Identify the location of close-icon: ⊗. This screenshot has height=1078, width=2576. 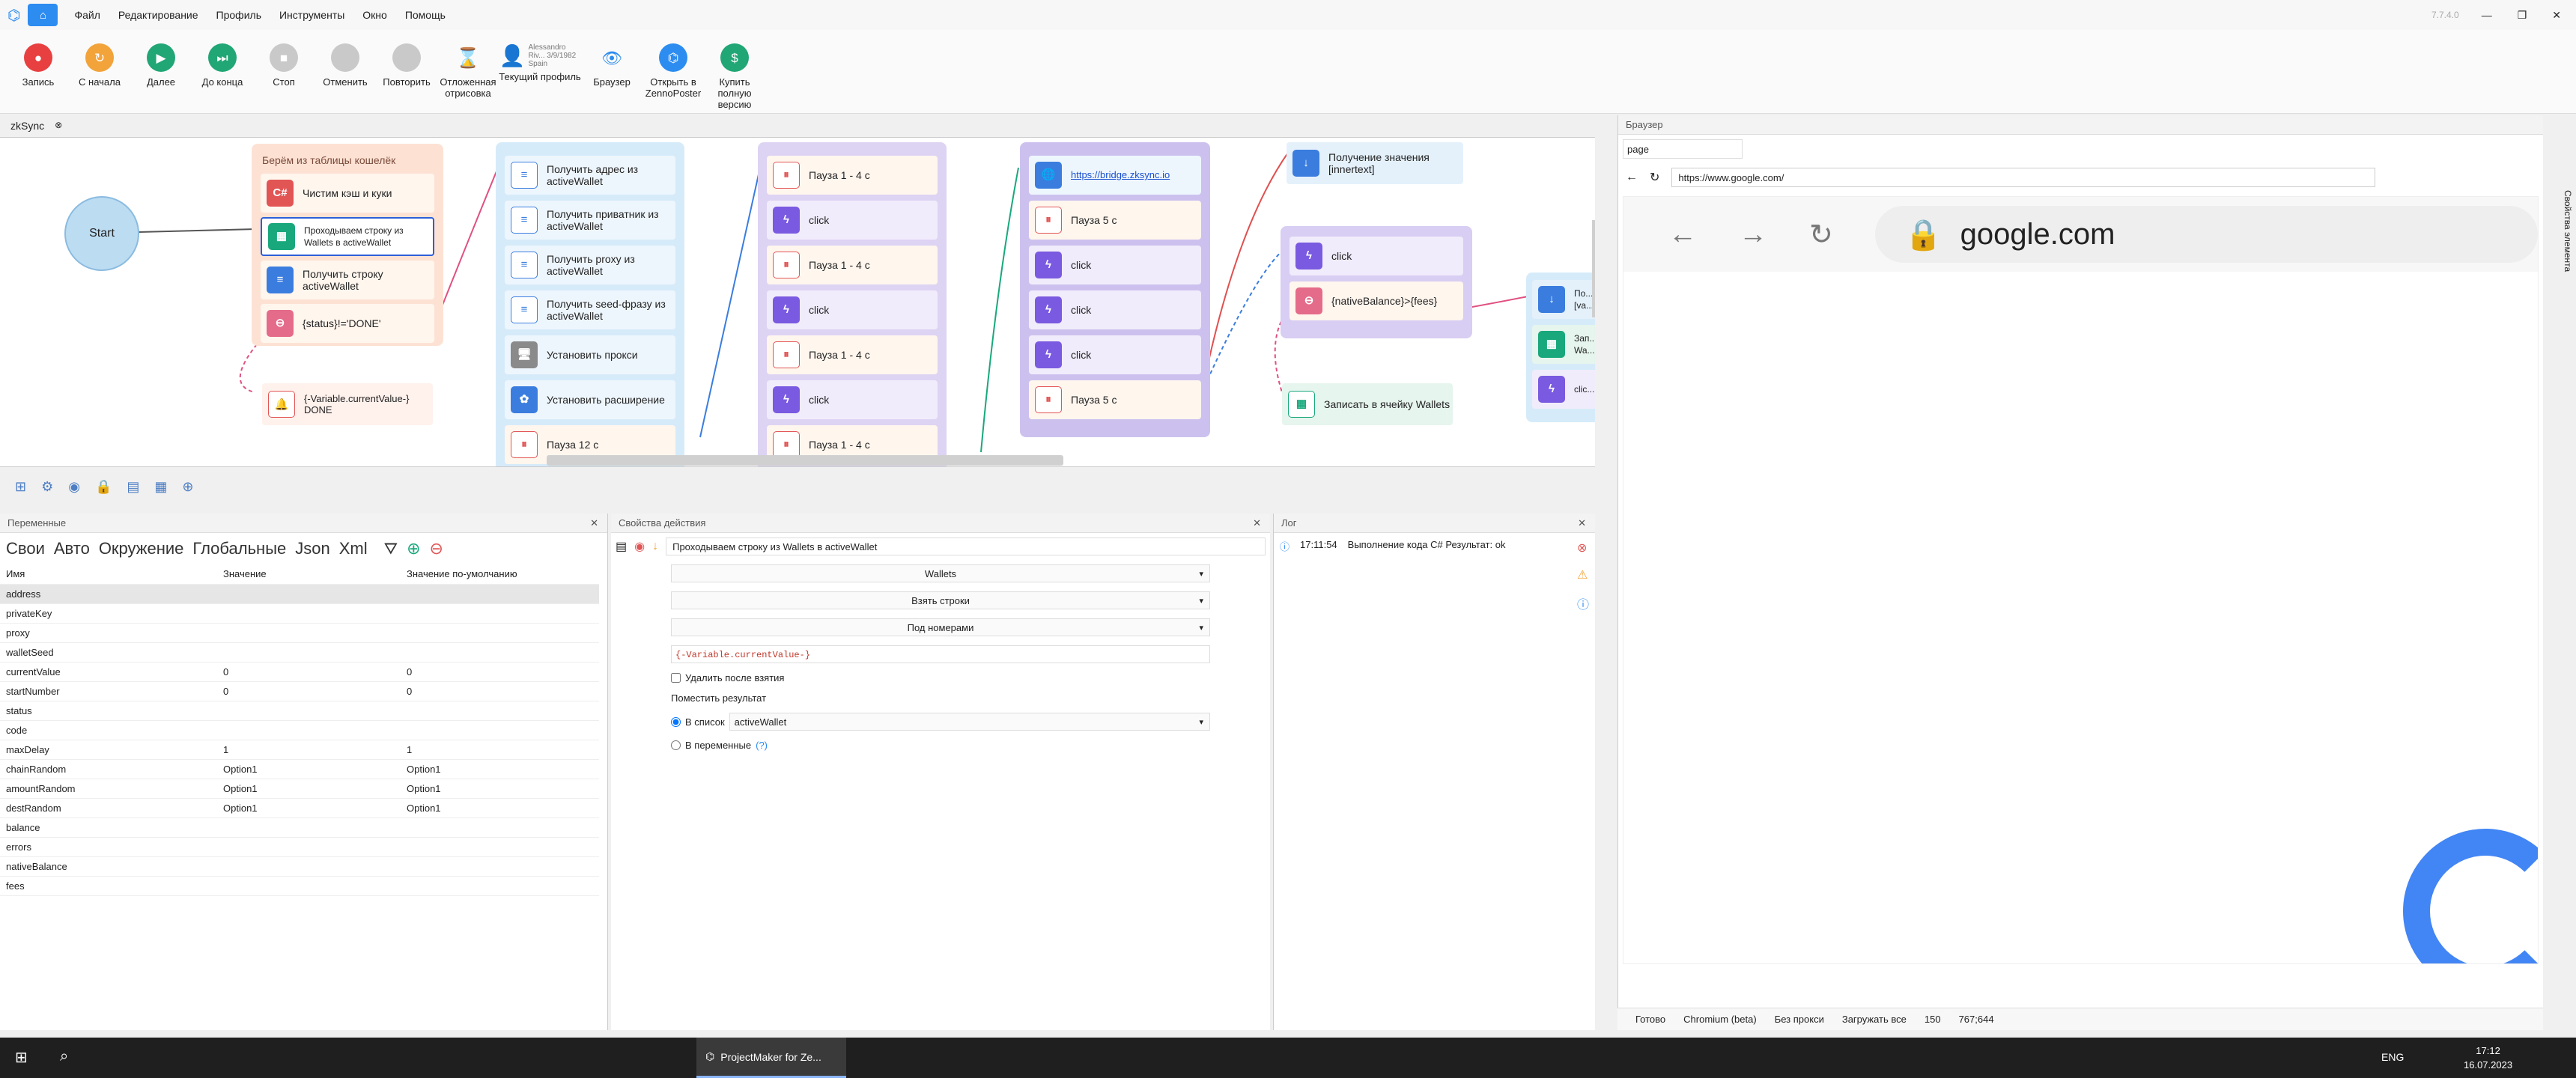
(58, 126).